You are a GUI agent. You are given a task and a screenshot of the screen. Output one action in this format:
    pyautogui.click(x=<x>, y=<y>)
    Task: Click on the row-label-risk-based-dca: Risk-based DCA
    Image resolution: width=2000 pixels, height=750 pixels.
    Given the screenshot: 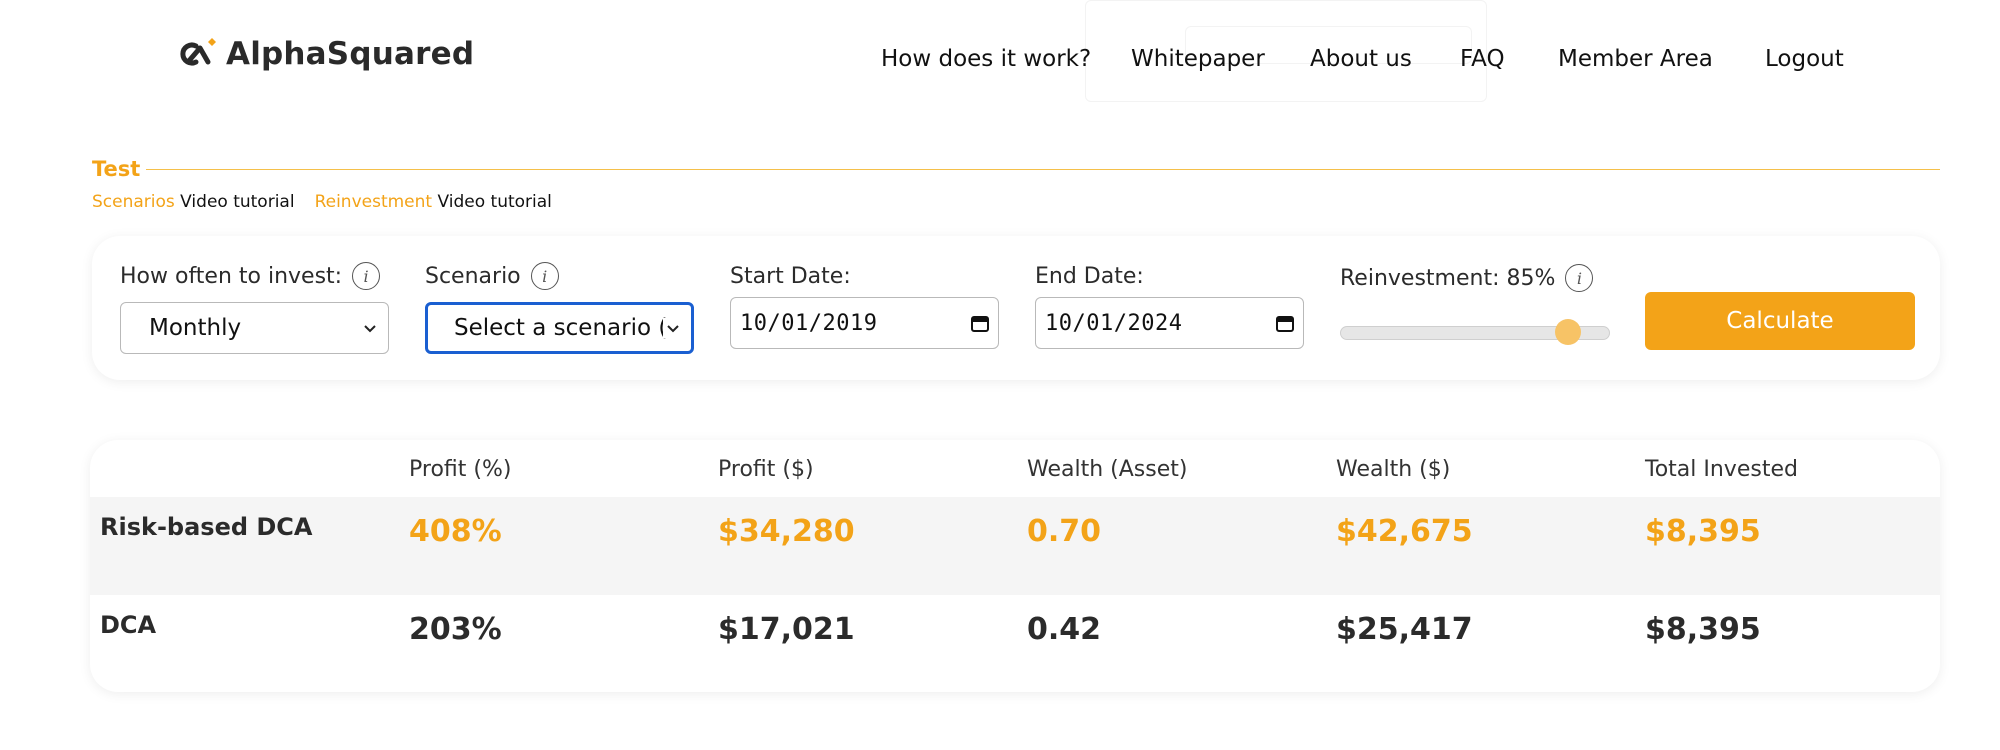 What is the action you would take?
    pyautogui.click(x=206, y=527)
    